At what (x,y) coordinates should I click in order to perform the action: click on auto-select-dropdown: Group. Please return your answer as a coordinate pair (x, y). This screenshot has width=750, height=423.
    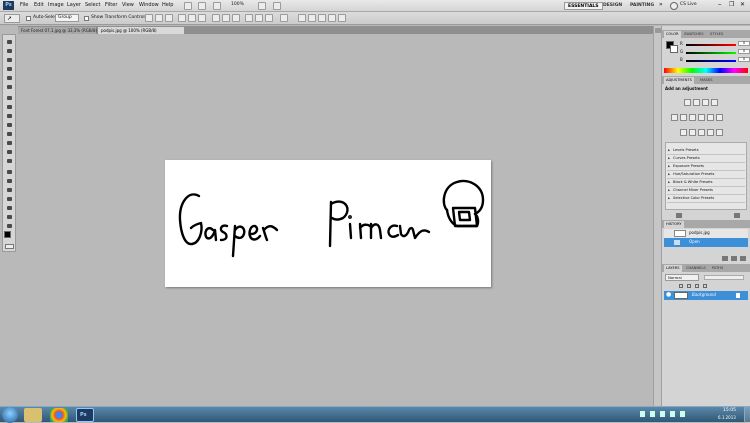
    Looking at the image, I should click on (67, 18).